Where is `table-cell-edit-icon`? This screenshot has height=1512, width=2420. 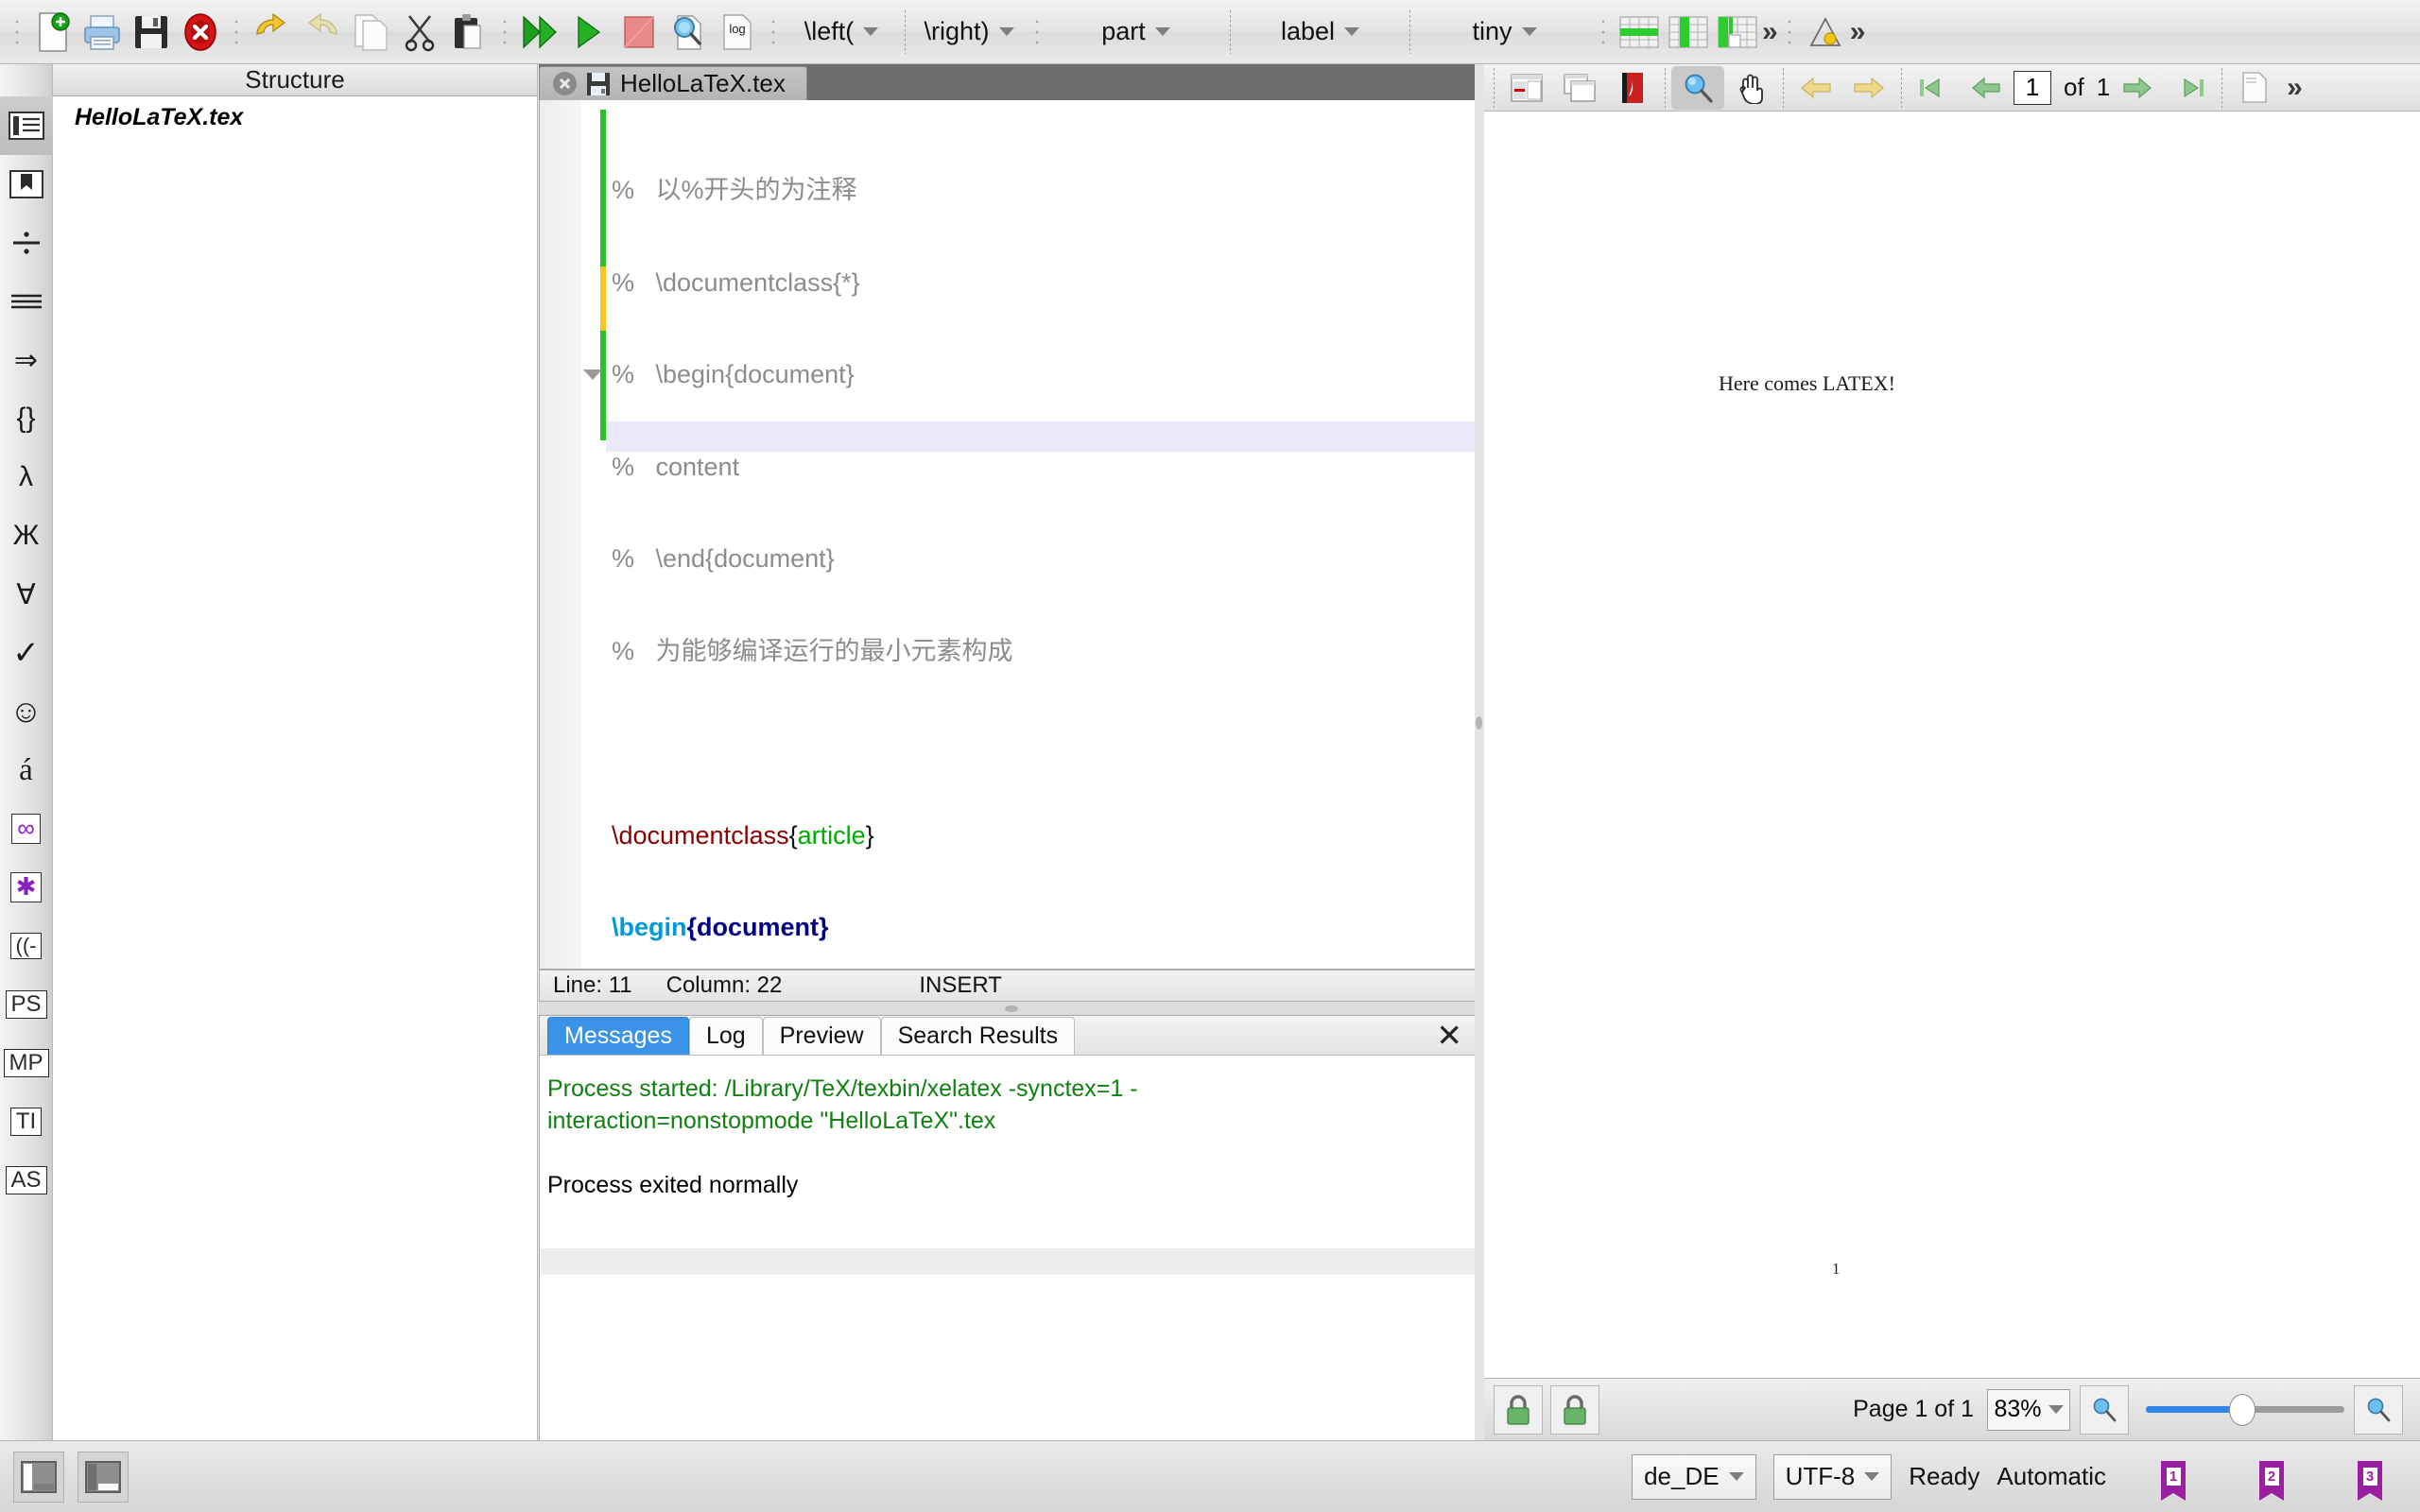
table-cell-edit-icon is located at coordinates (1737, 32).